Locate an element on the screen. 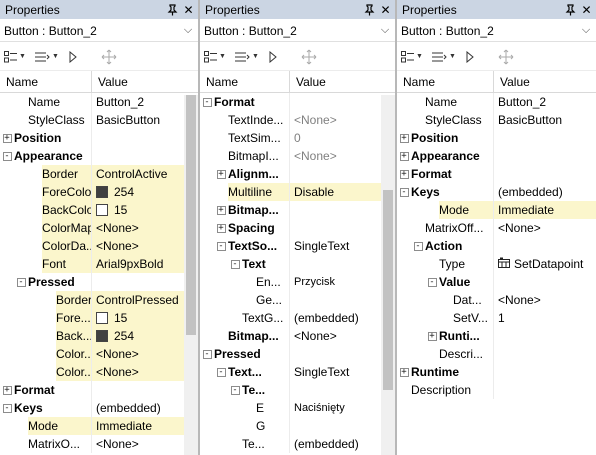  property-row: - Action is located at coordinates (496, 246).